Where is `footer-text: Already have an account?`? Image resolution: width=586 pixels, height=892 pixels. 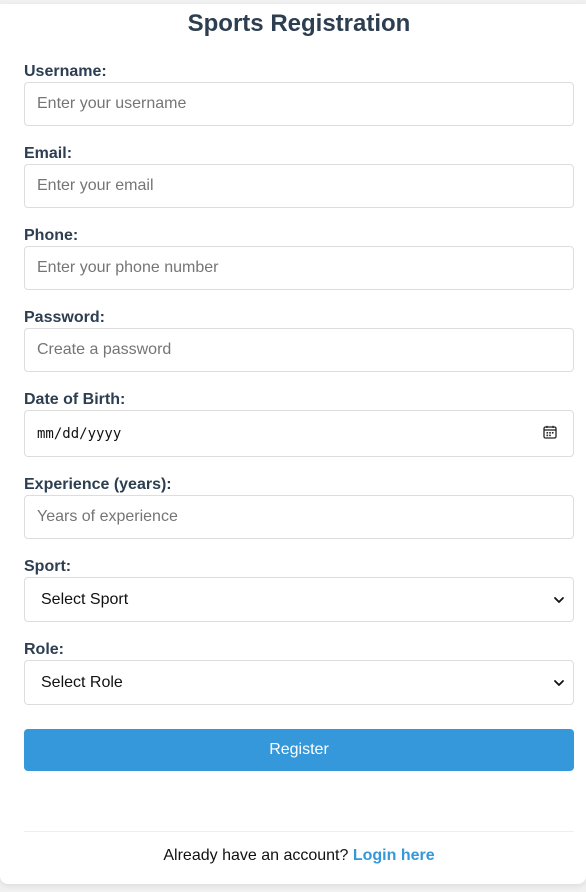
footer-text: Already have an account? is located at coordinates (256, 855).